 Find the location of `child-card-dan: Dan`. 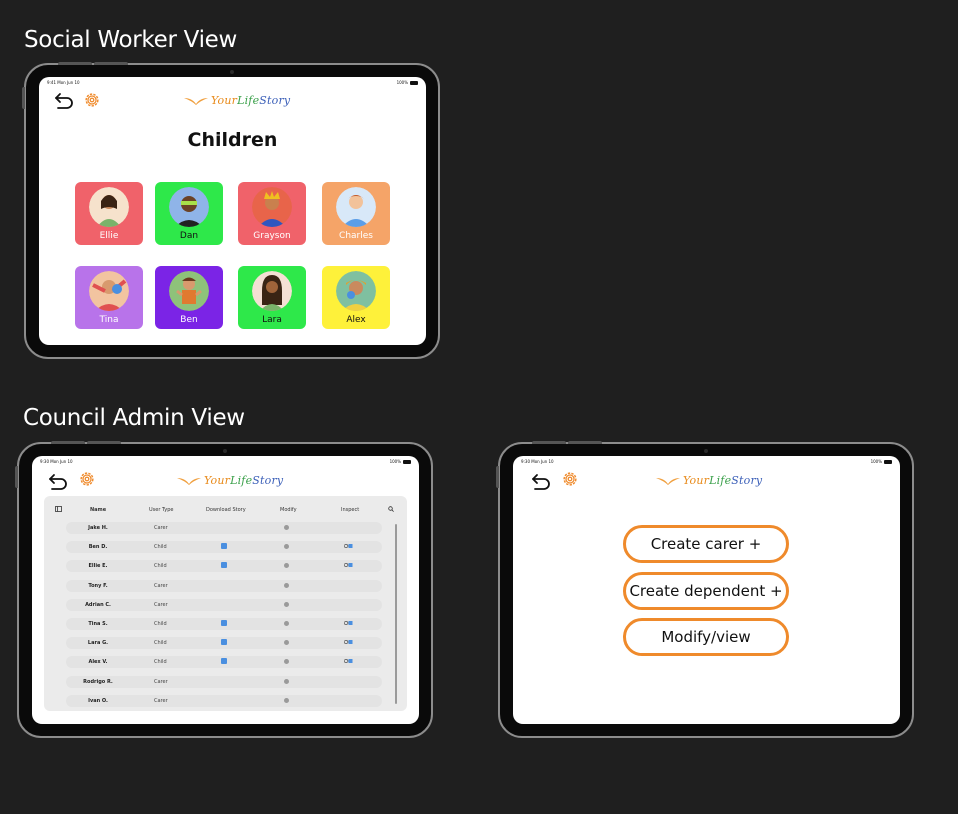

child-card-dan: Dan is located at coordinates (189, 213).